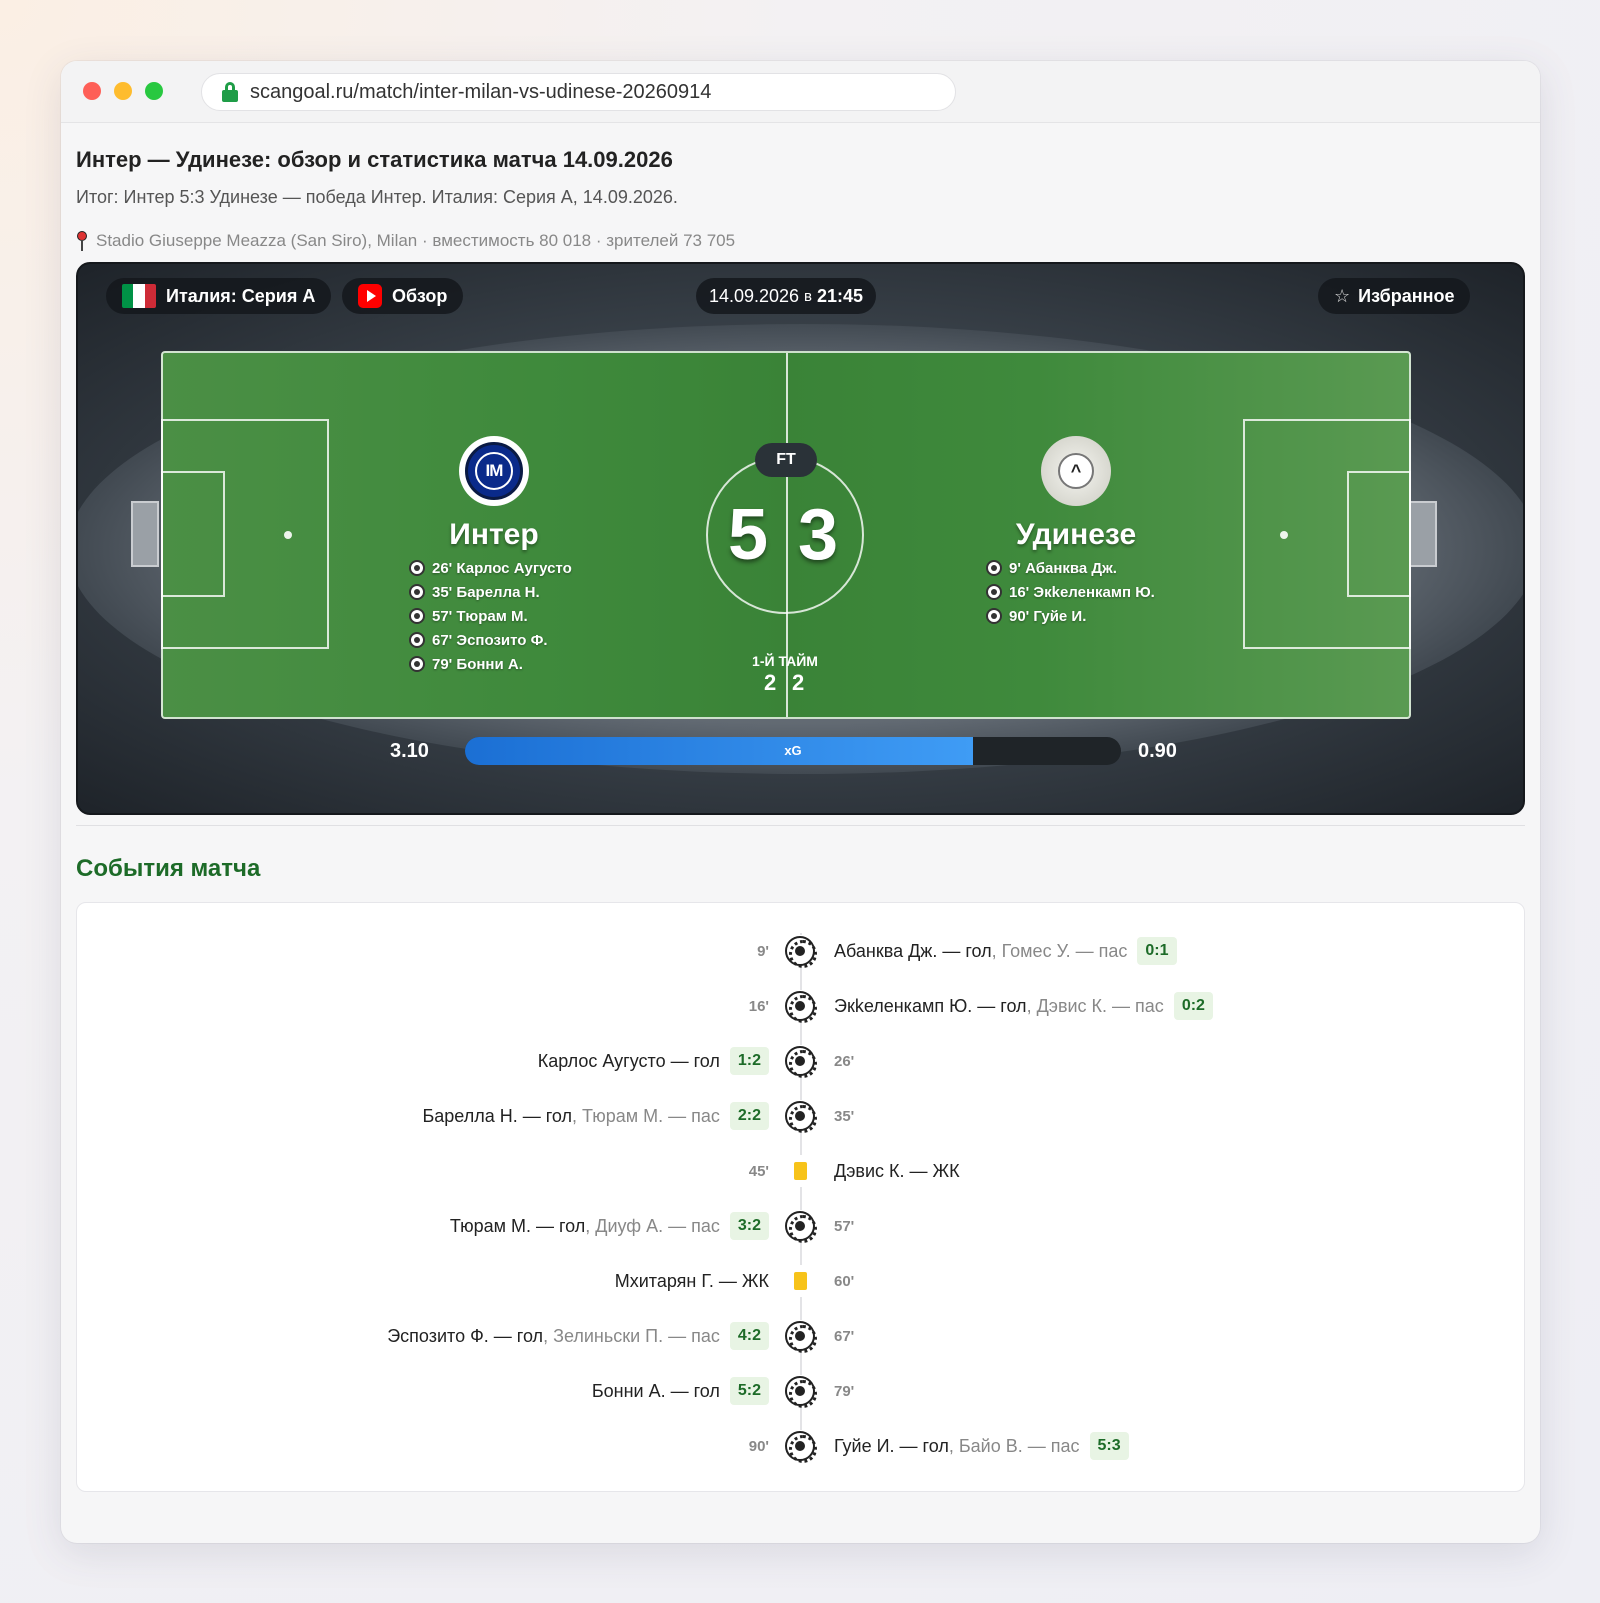 The width and height of the screenshot is (1600, 1603). Describe the element at coordinates (840, 295) in the screenshot. I see `match-time: 21:45` at that location.